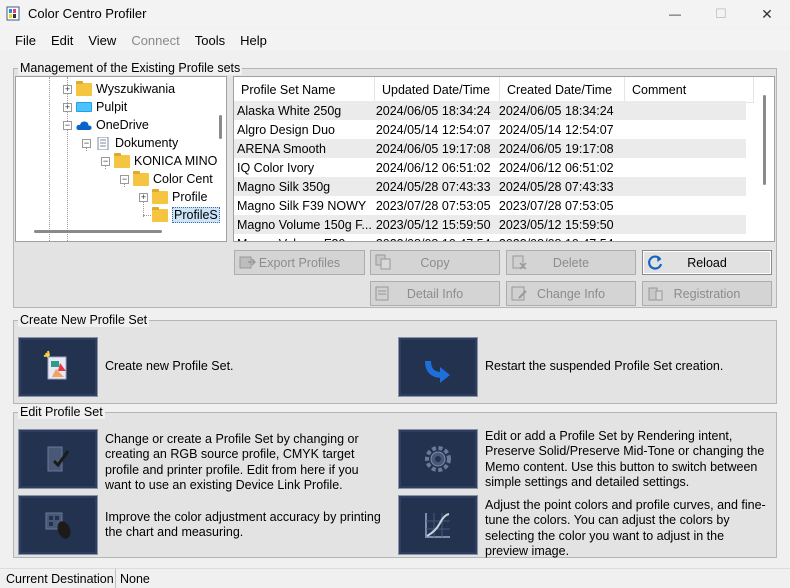  Describe the element at coordinates (102, 40) in the screenshot. I see `menu-view: View` at that location.